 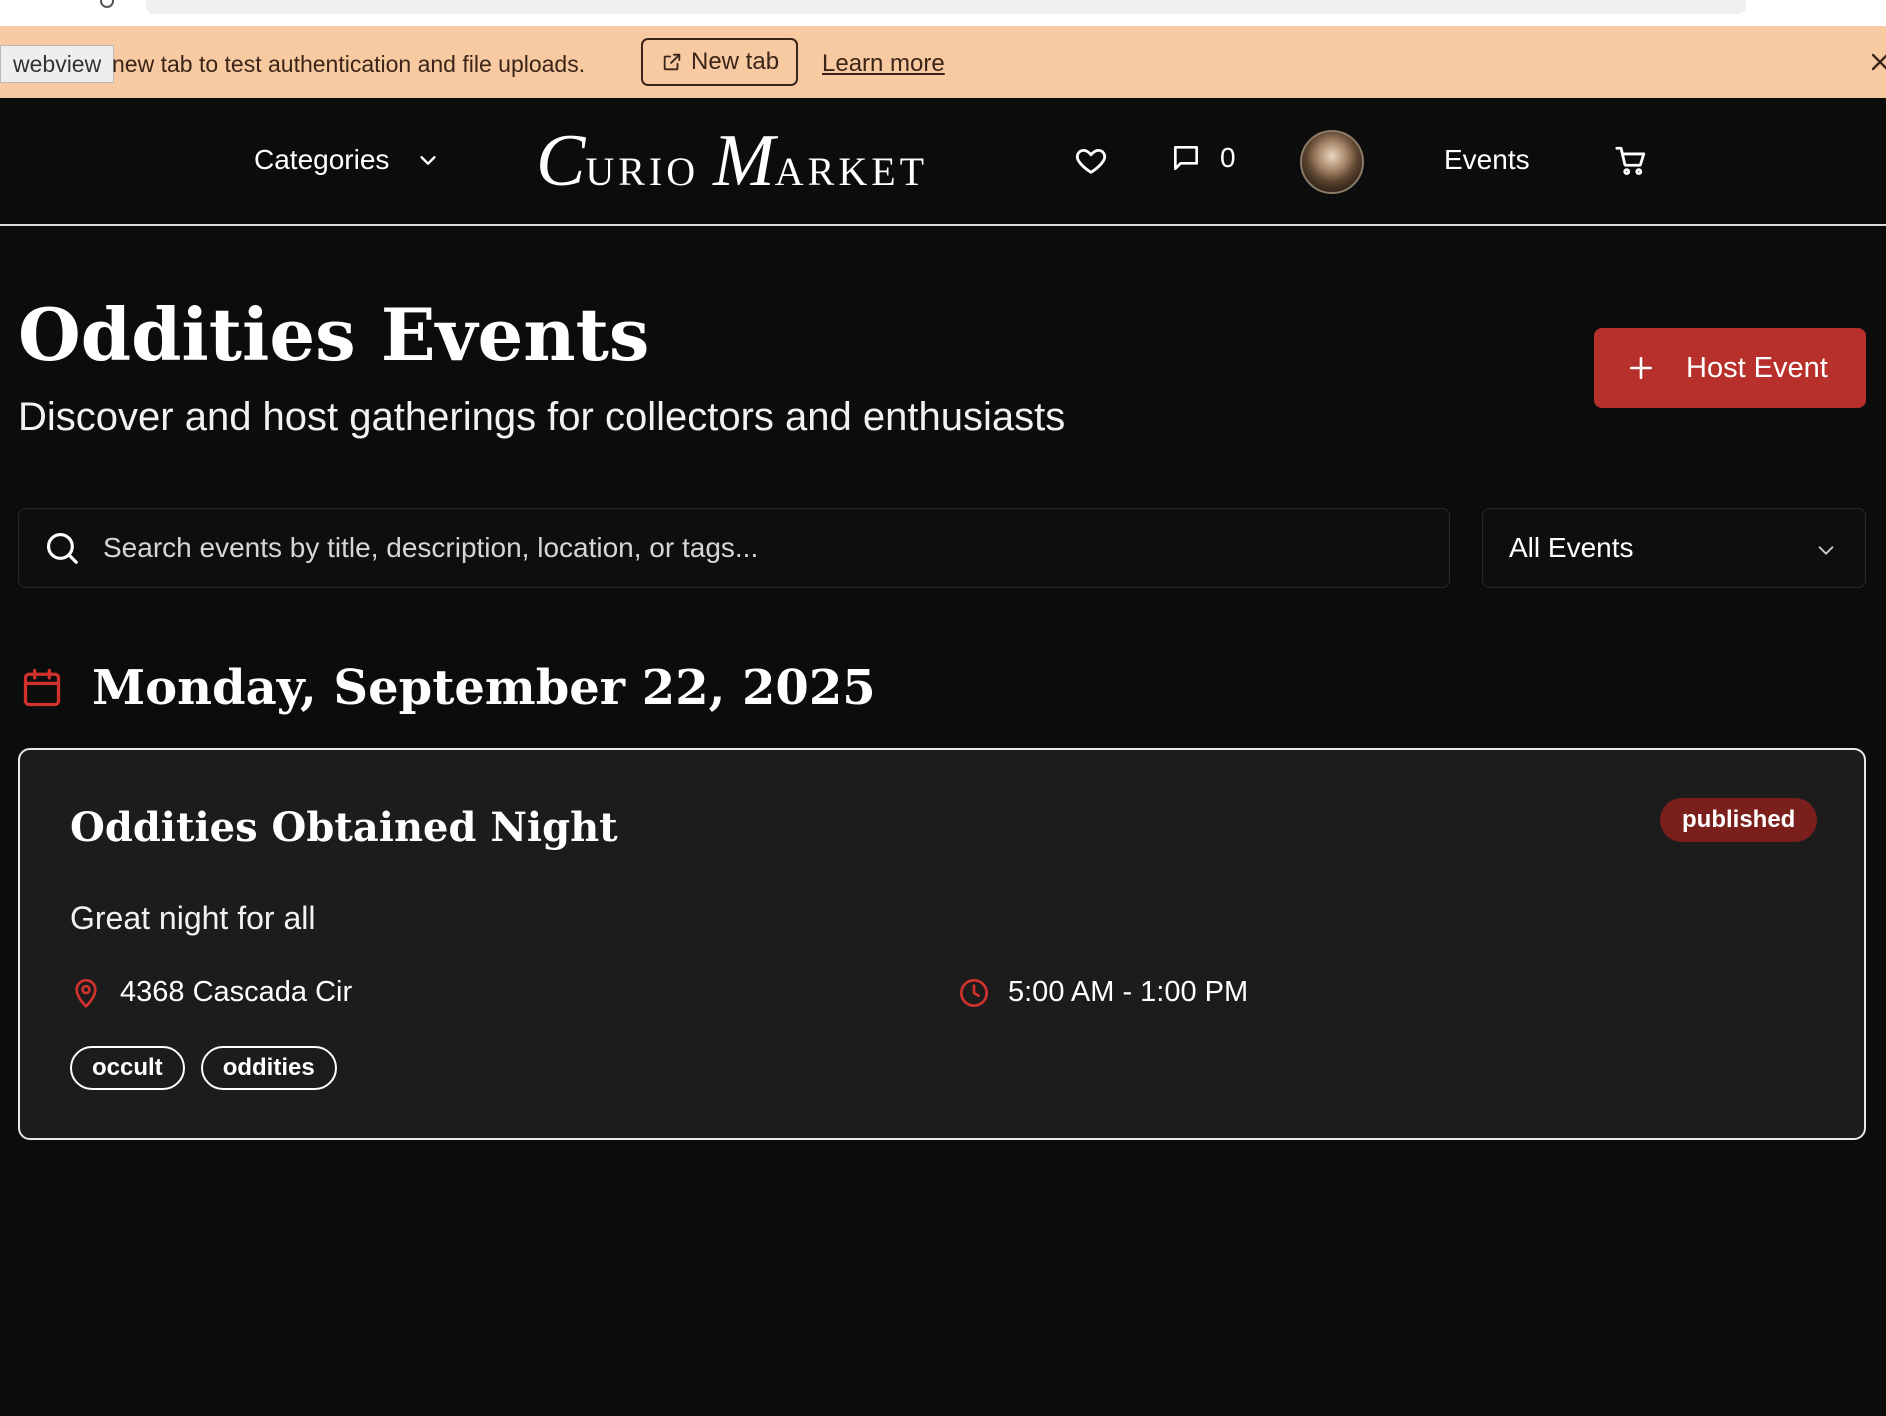 What do you see at coordinates (1757, 367) in the screenshot?
I see `host-event-label: Host Event` at bounding box center [1757, 367].